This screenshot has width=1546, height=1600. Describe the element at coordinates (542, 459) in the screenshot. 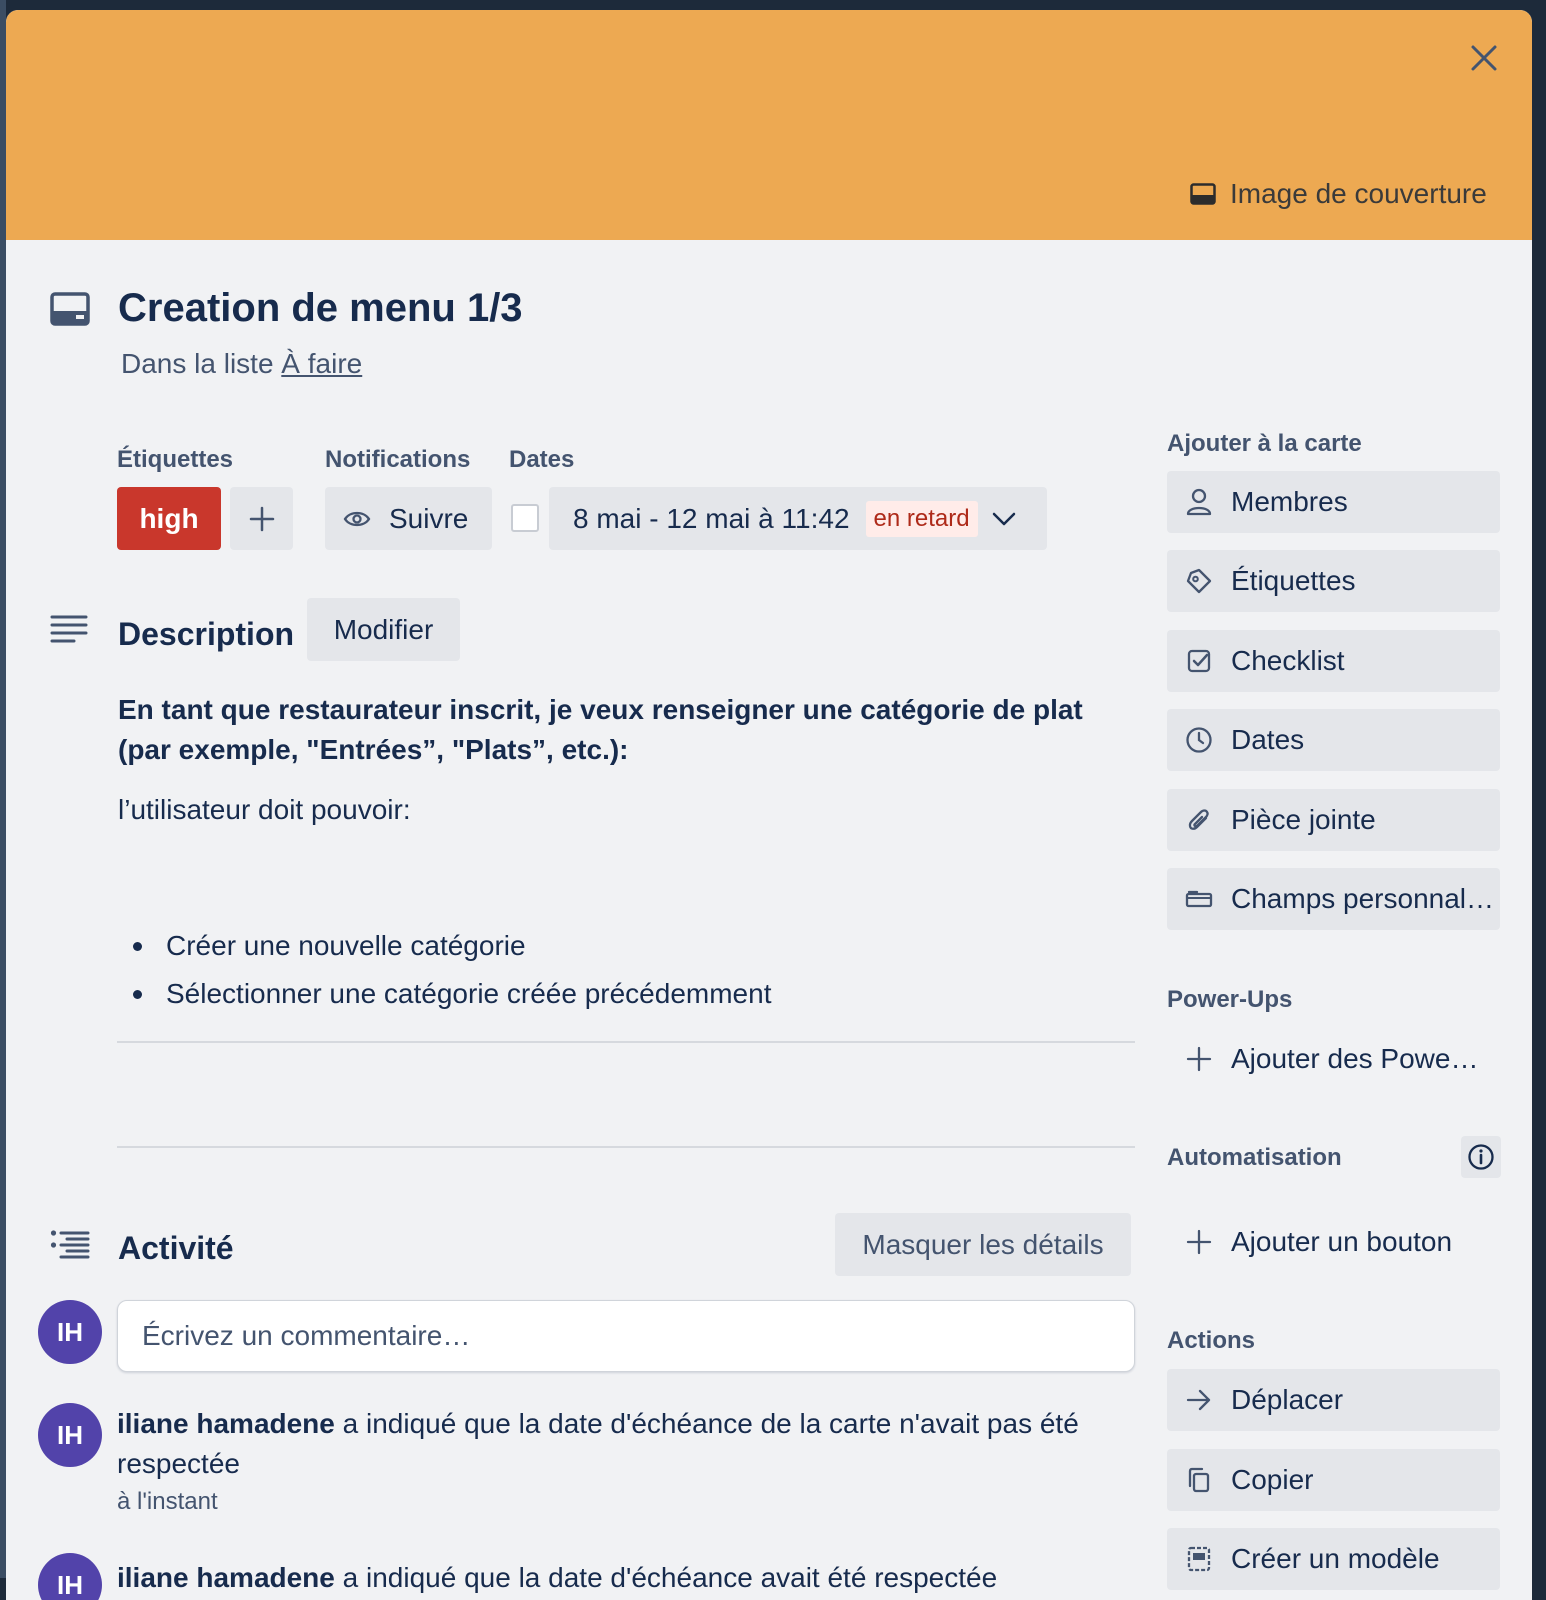

I see `dates-heading: Dates` at that location.